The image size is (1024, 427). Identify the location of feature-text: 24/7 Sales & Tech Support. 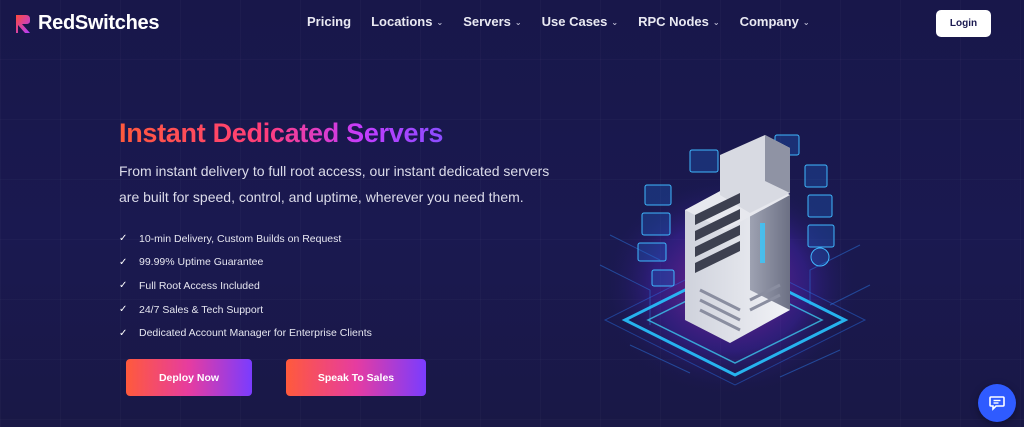
(201, 309).